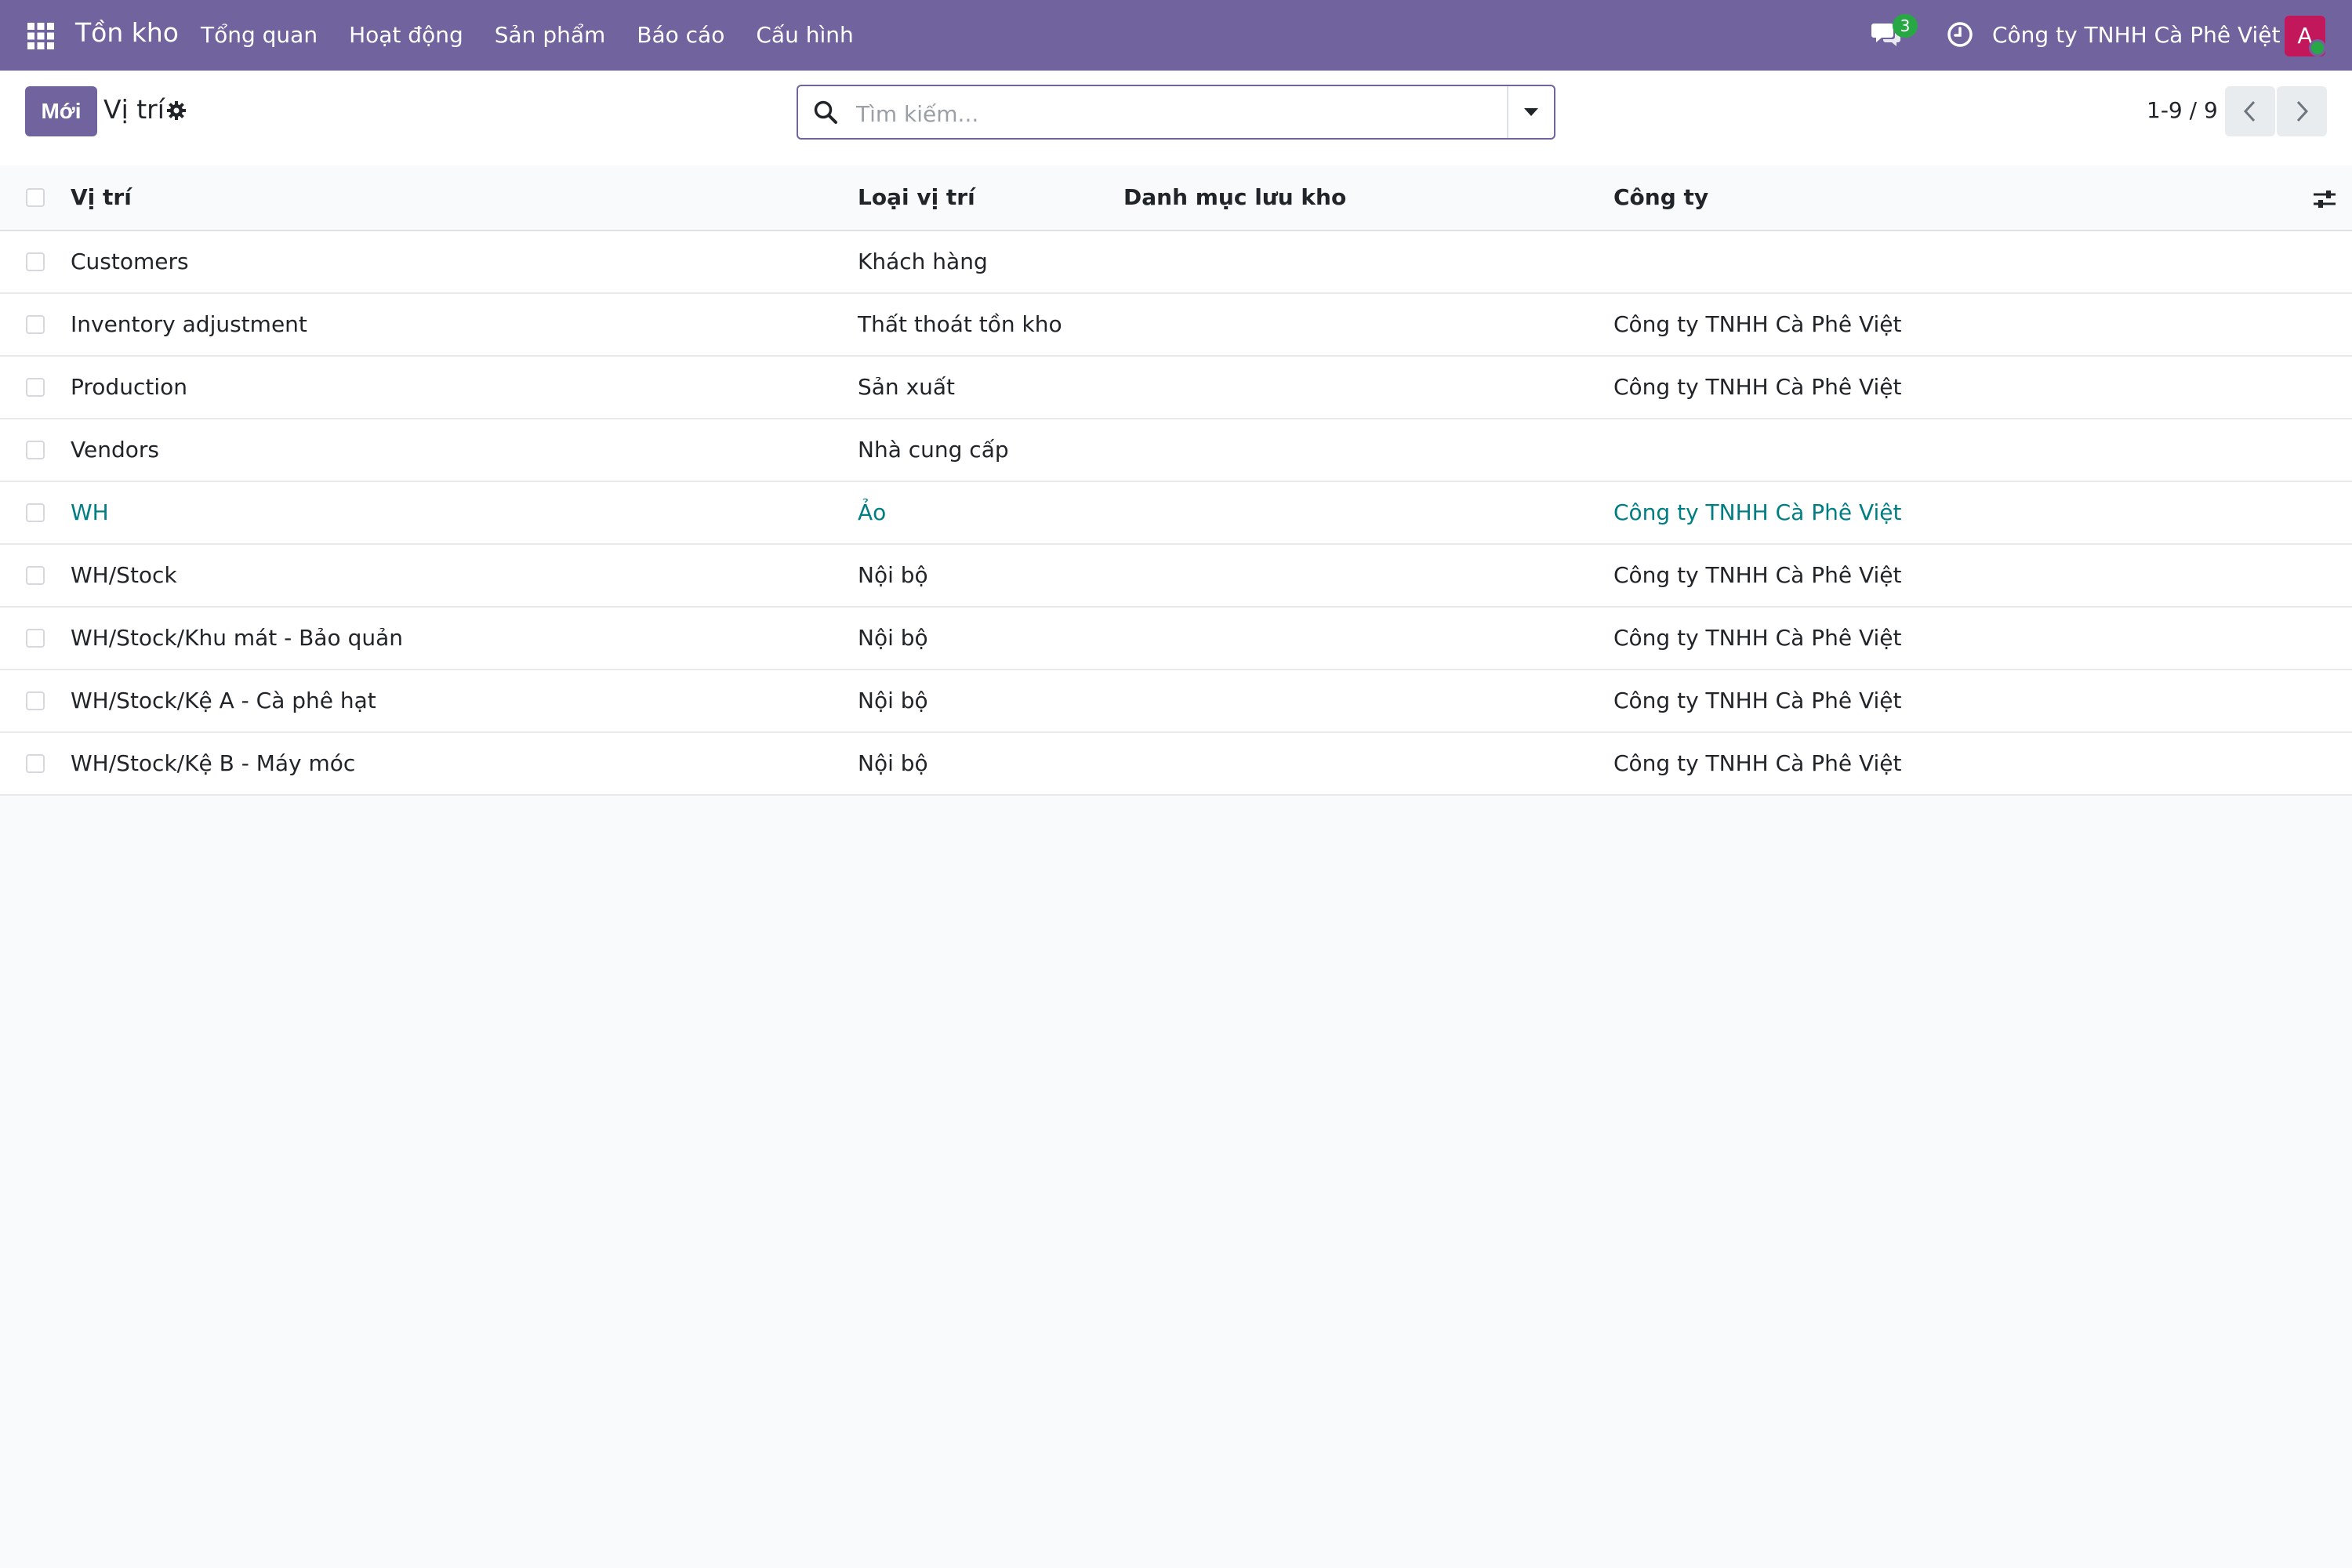 The image size is (2352, 1568). I want to click on table-row: WH/Stock Nội bộ Công ty TNHH Cà Phê Việt, so click(1176, 576).